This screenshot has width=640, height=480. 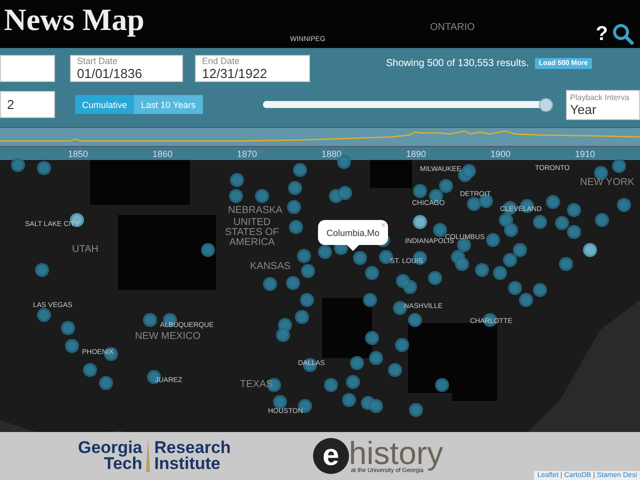 I want to click on map-label: KANSAS, so click(x=270, y=267).